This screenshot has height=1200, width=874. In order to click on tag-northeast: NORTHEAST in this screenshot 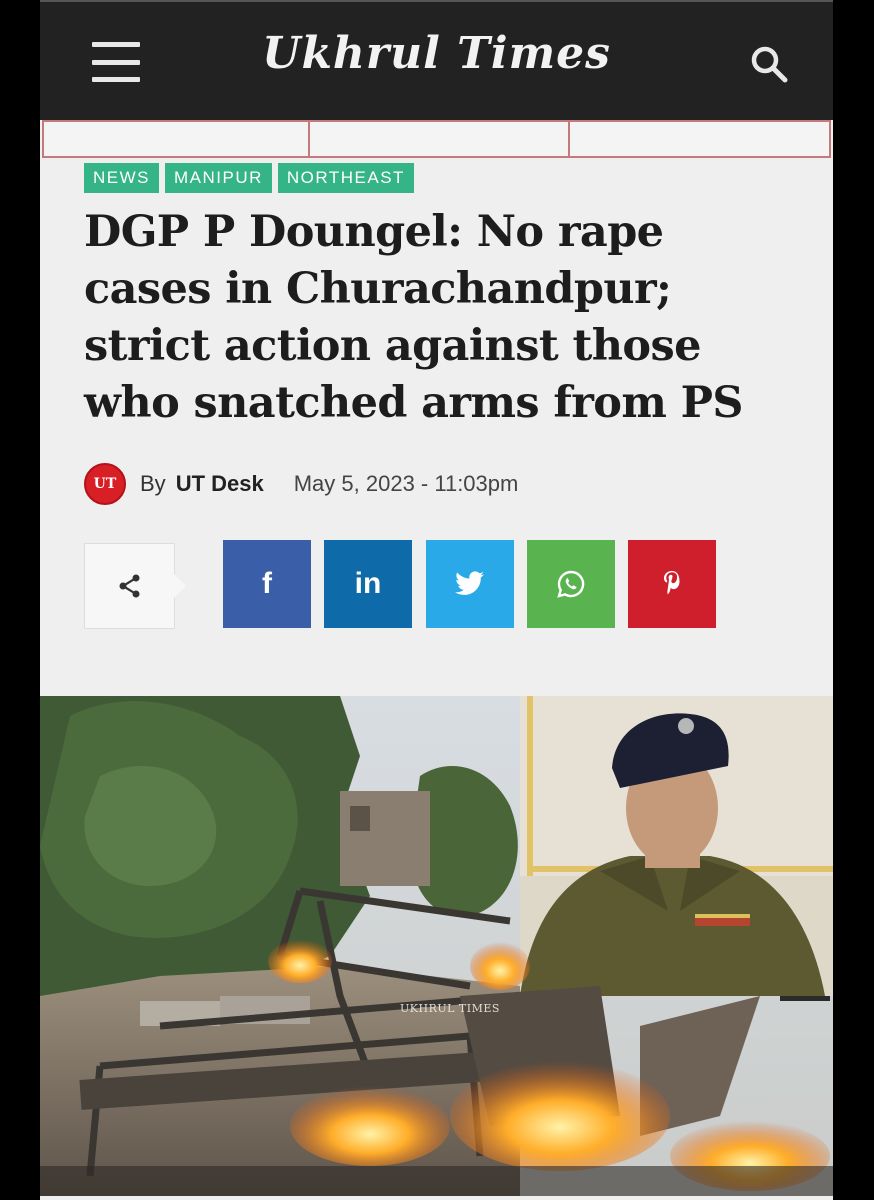, I will do `click(345, 178)`.